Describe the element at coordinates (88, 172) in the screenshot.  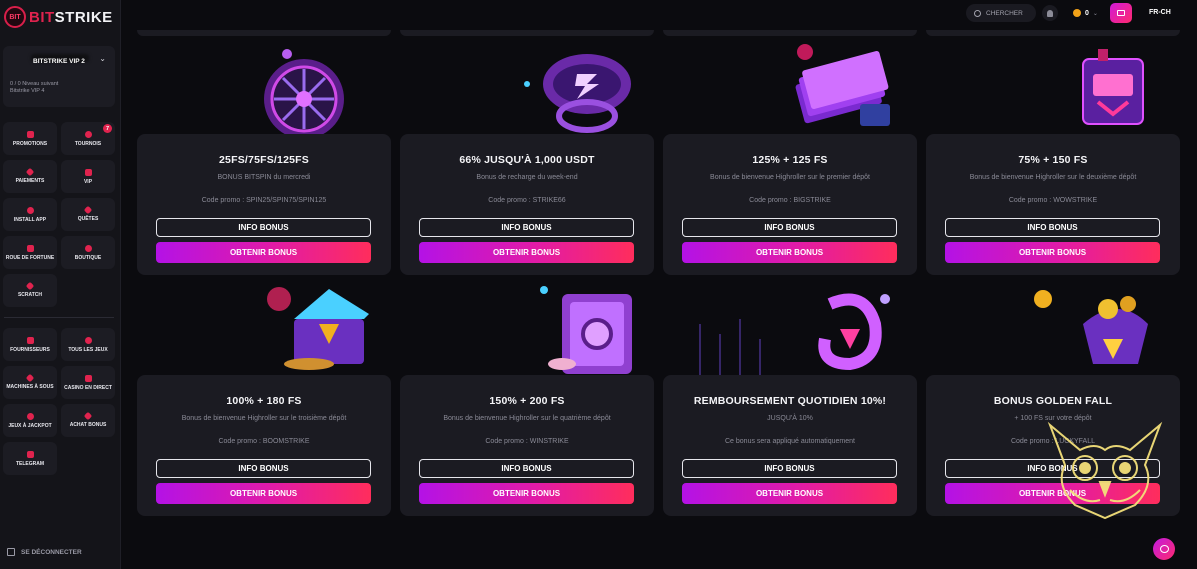
I see `crown-icon` at that location.